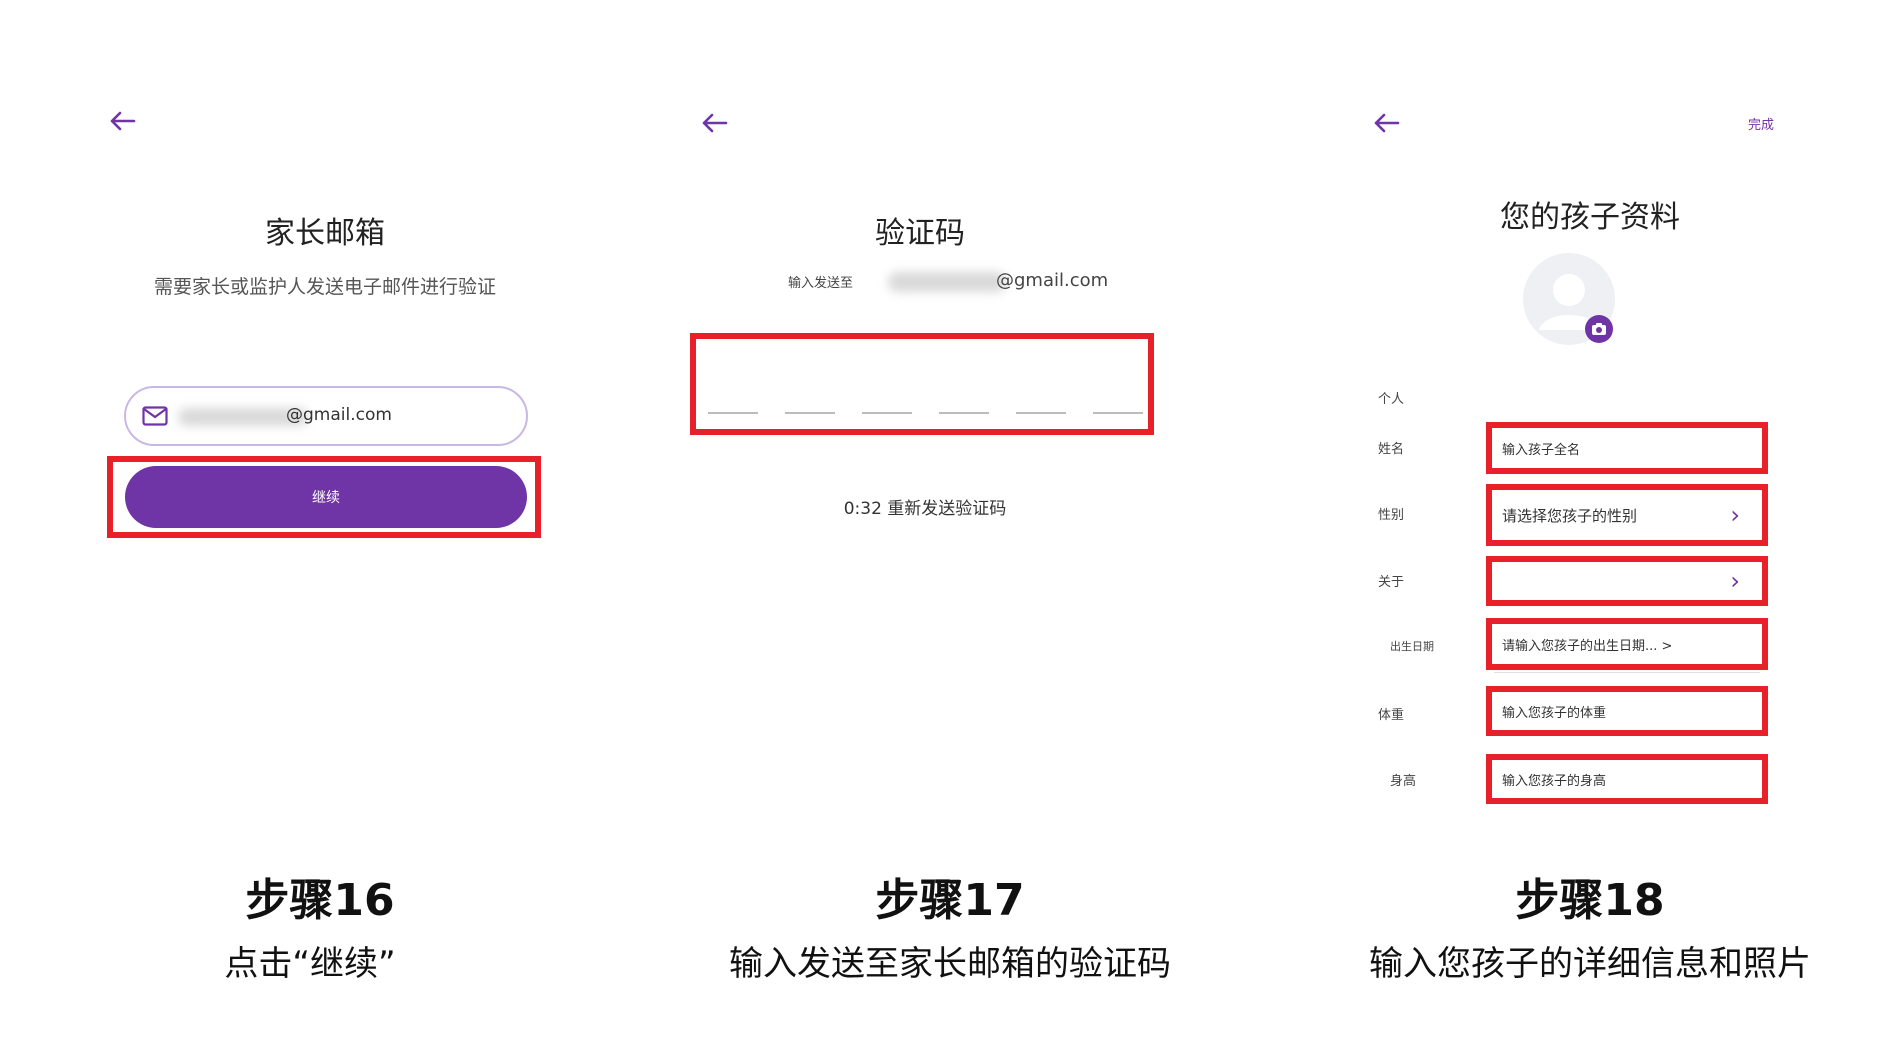  What do you see at coordinates (1569, 299) in the screenshot?
I see `avatar` at bounding box center [1569, 299].